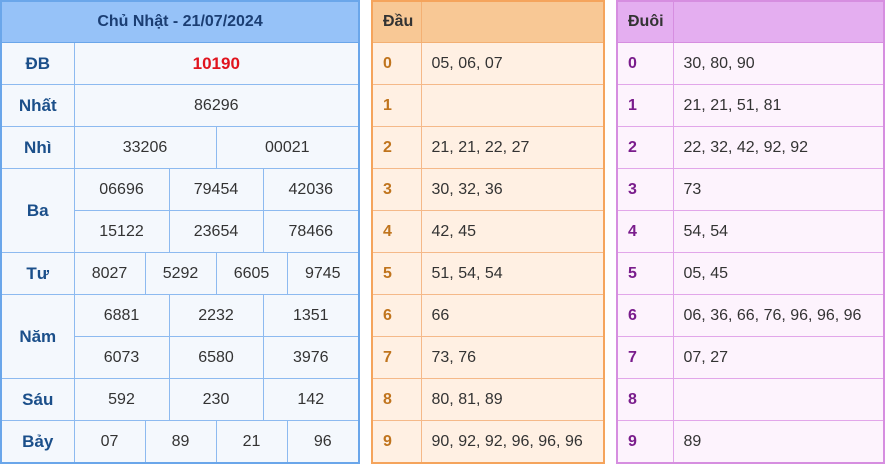 Image resolution: width=885 pixels, height=464 pixels. I want to click on prize-label: Nhì, so click(37, 147).